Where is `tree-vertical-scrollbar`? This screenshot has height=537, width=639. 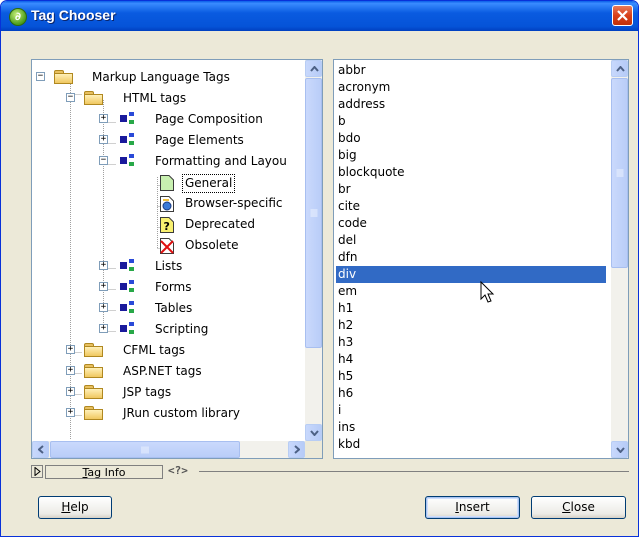 tree-vertical-scrollbar is located at coordinates (313, 250).